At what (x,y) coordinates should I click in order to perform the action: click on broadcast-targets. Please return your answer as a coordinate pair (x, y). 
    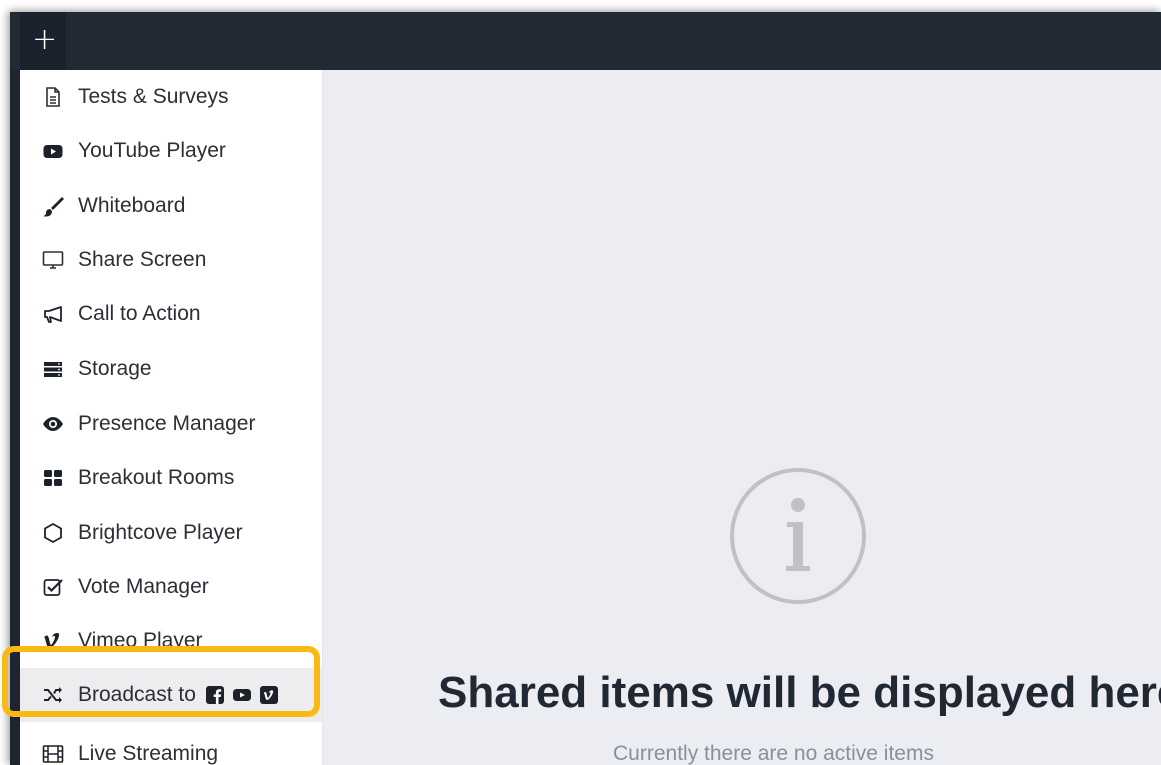
    Looking at the image, I should click on (242, 695).